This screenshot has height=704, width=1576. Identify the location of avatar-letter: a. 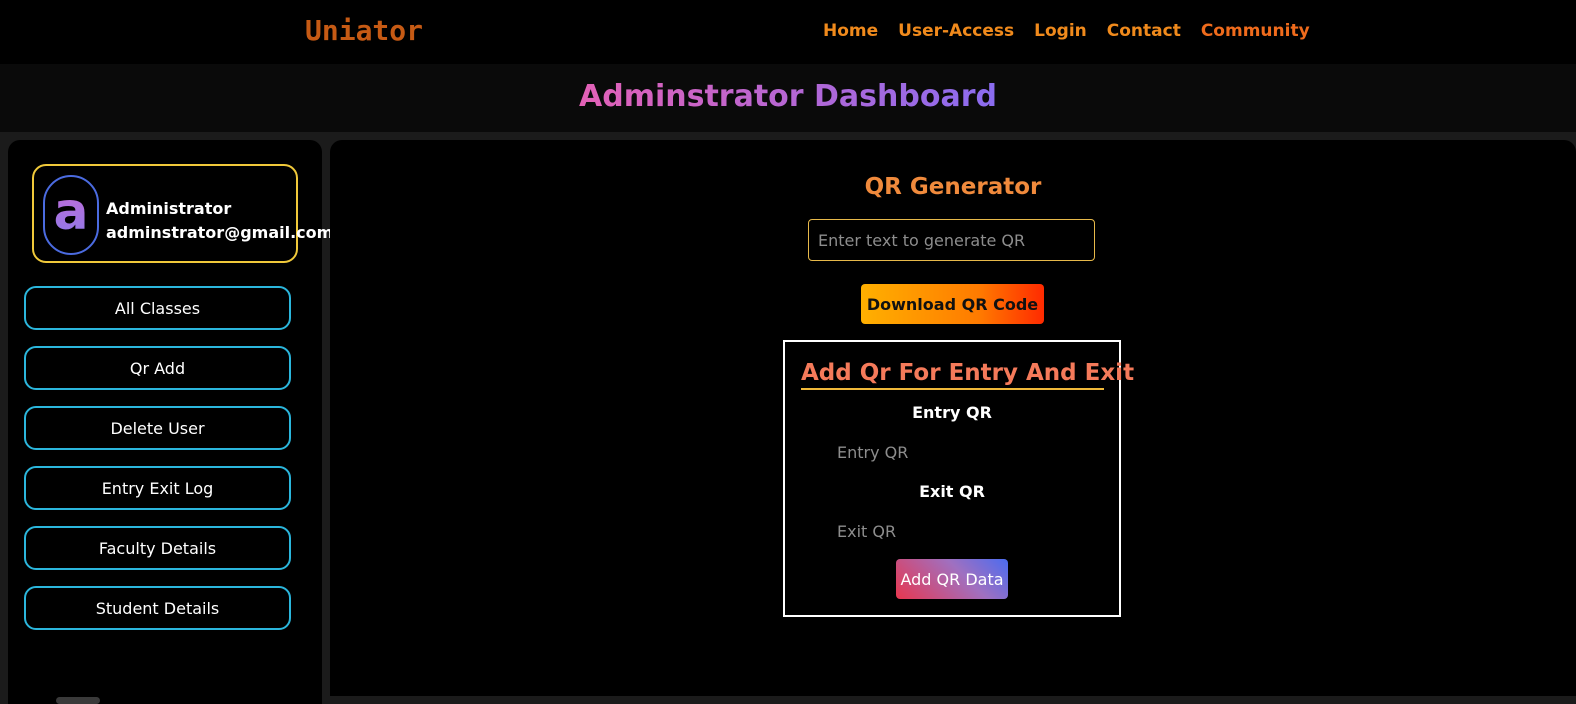
(71, 212).